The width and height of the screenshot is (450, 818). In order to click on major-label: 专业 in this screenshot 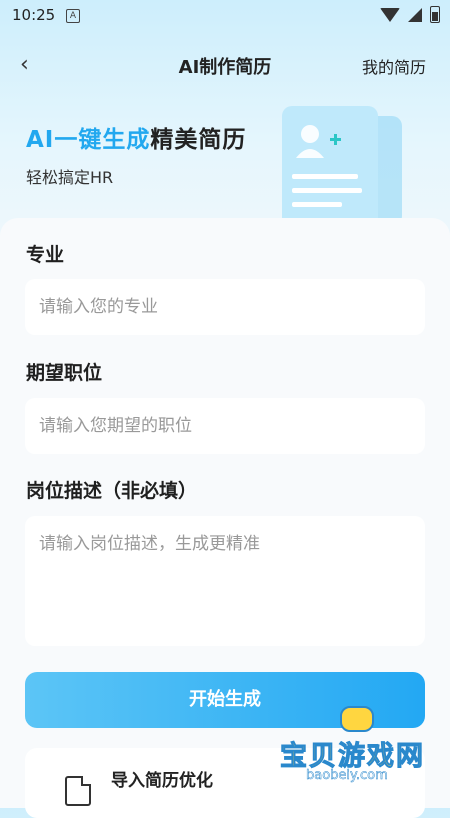, I will do `click(45, 255)`.